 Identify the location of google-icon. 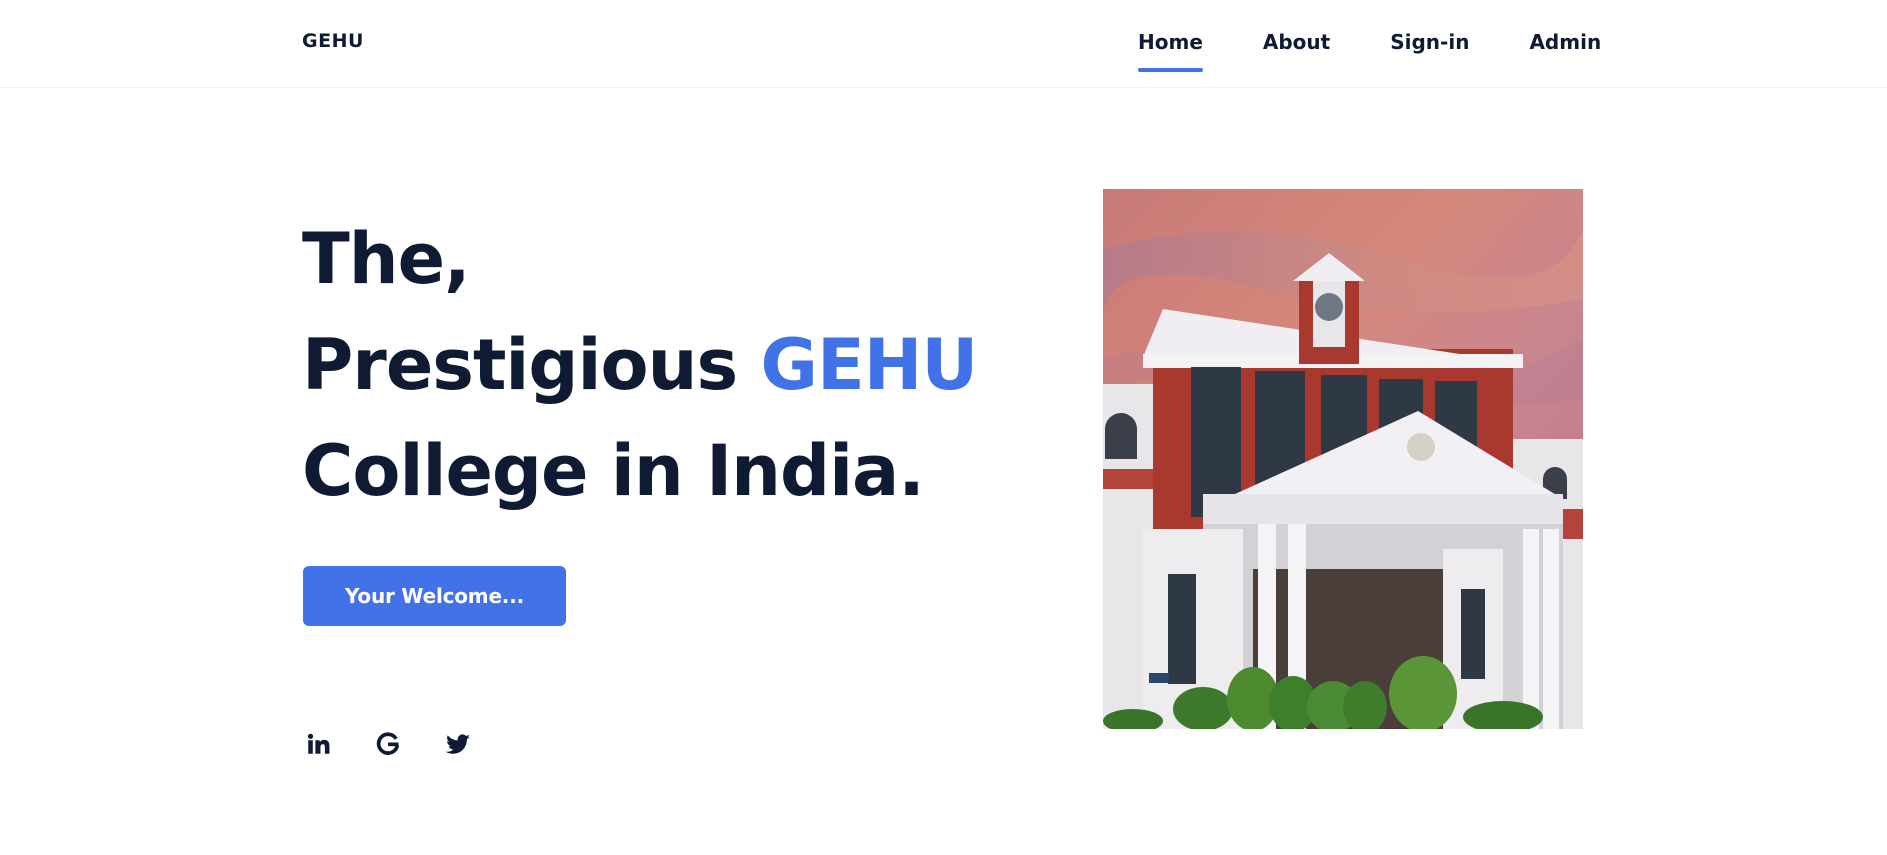
(387, 743).